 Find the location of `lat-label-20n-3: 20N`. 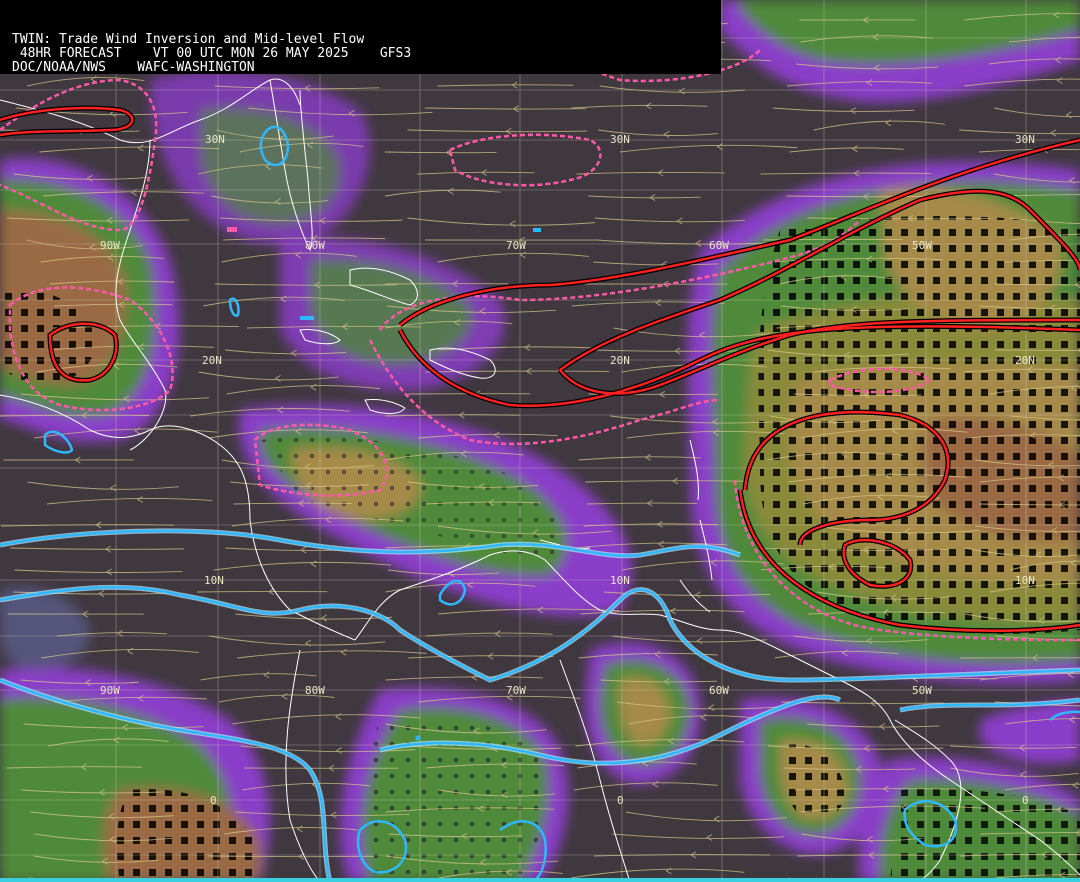

lat-label-20n-3: 20N is located at coordinates (1025, 360).